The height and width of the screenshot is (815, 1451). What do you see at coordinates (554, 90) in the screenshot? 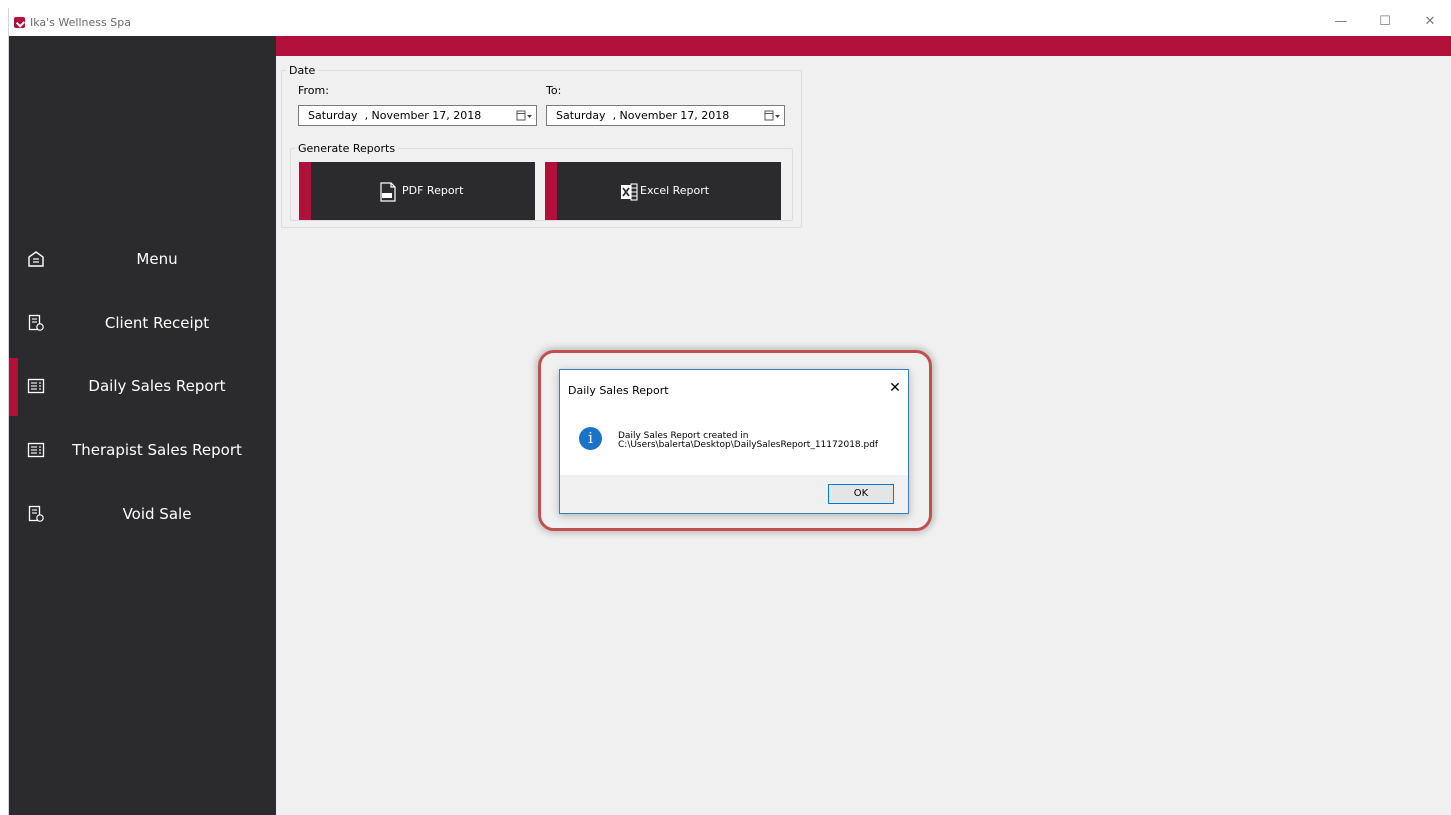
I see `to-label: To:` at bounding box center [554, 90].